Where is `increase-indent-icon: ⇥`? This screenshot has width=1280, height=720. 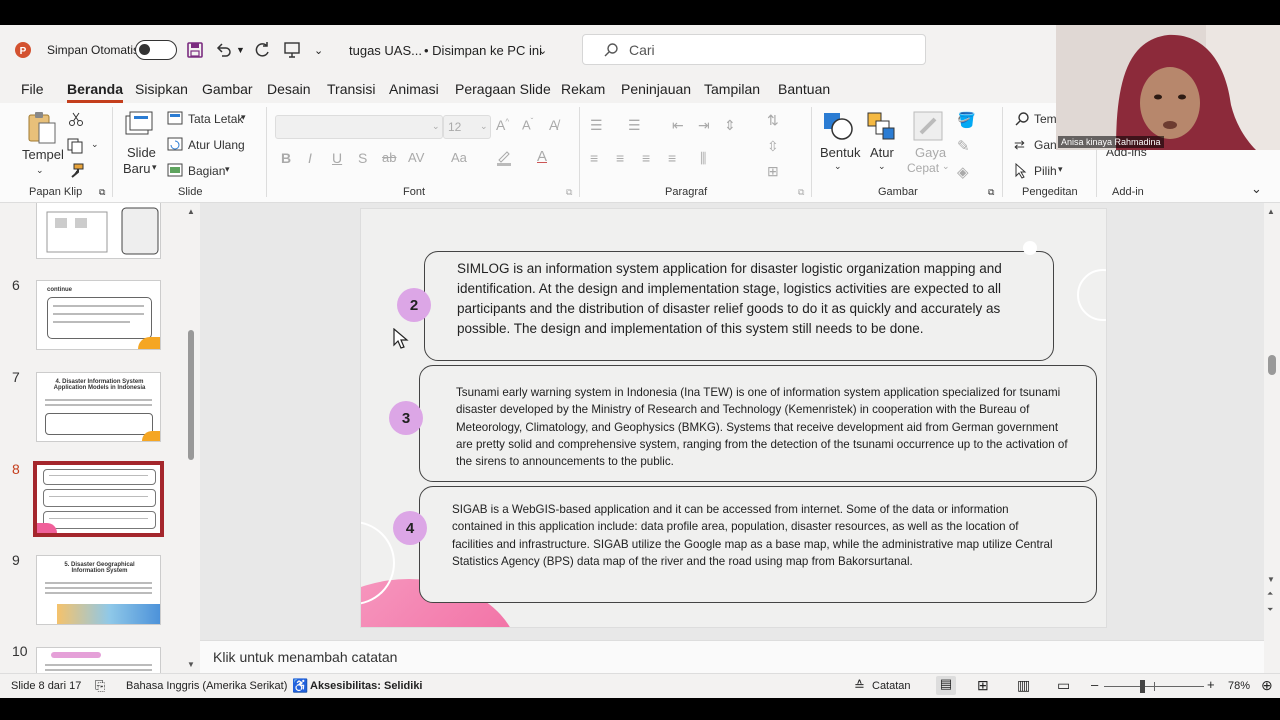 increase-indent-icon: ⇥ is located at coordinates (704, 125).